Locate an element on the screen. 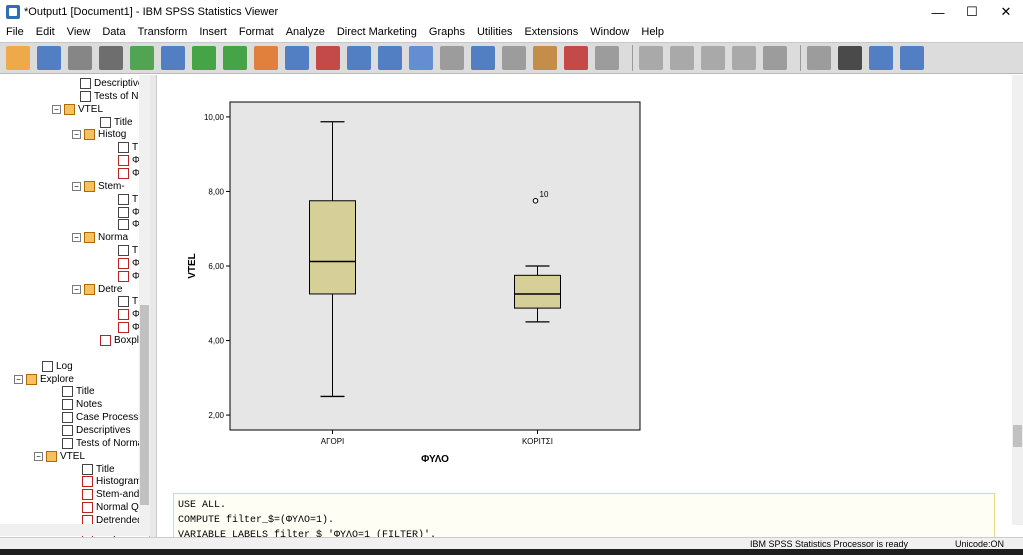 This screenshot has height=555, width=1023. menu-window: Window is located at coordinates (609, 32).